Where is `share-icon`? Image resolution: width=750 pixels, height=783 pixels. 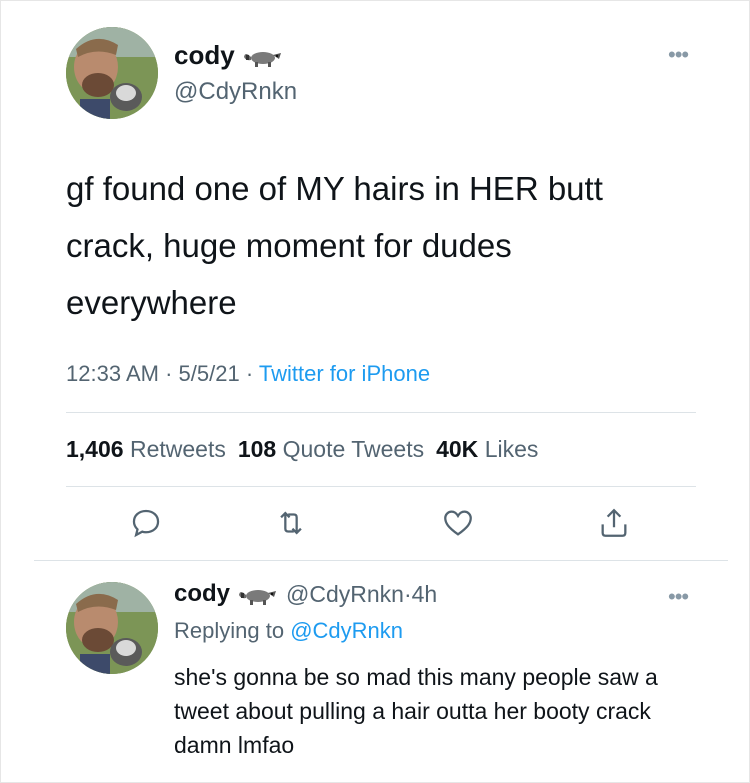 share-icon is located at coordinates (614, 523).